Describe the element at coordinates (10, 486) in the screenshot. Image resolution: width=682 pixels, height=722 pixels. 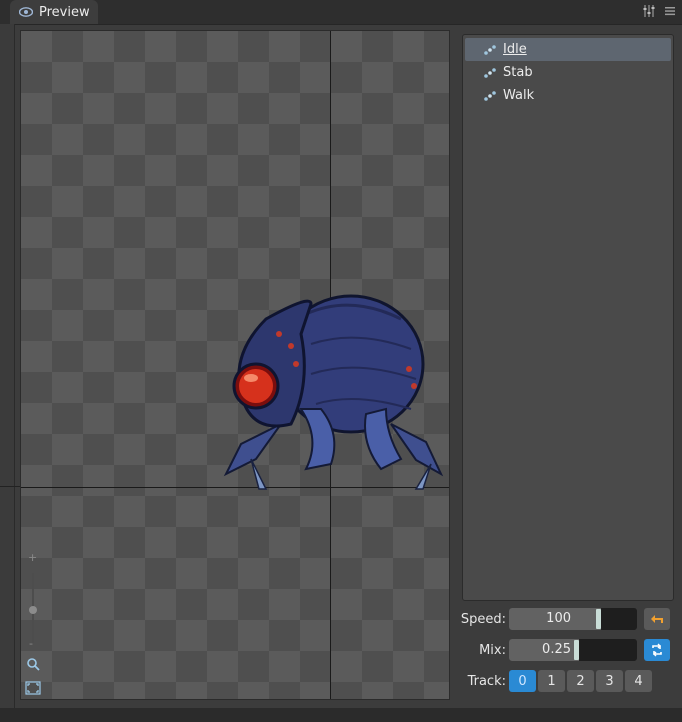
I see `axis-extension` at that location.